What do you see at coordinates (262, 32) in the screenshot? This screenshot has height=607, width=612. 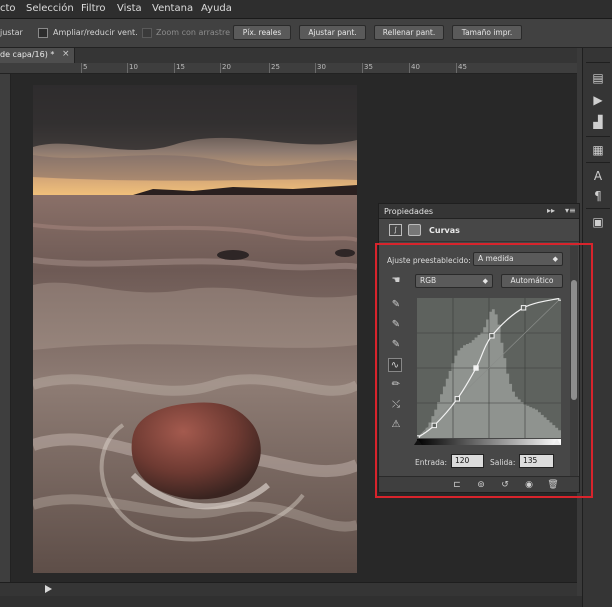 I see `actual-pixels-button: Píx. reales` at bounding box center [262, 32].